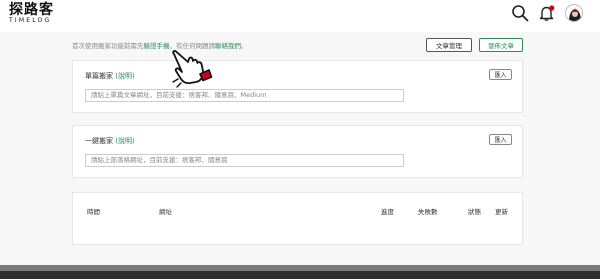 This screenshot has width=600, height=279. What do you see at coordinates (300, 268) in the screenshot?
I see `scrollbar-track` at bounding box center [300, 268].